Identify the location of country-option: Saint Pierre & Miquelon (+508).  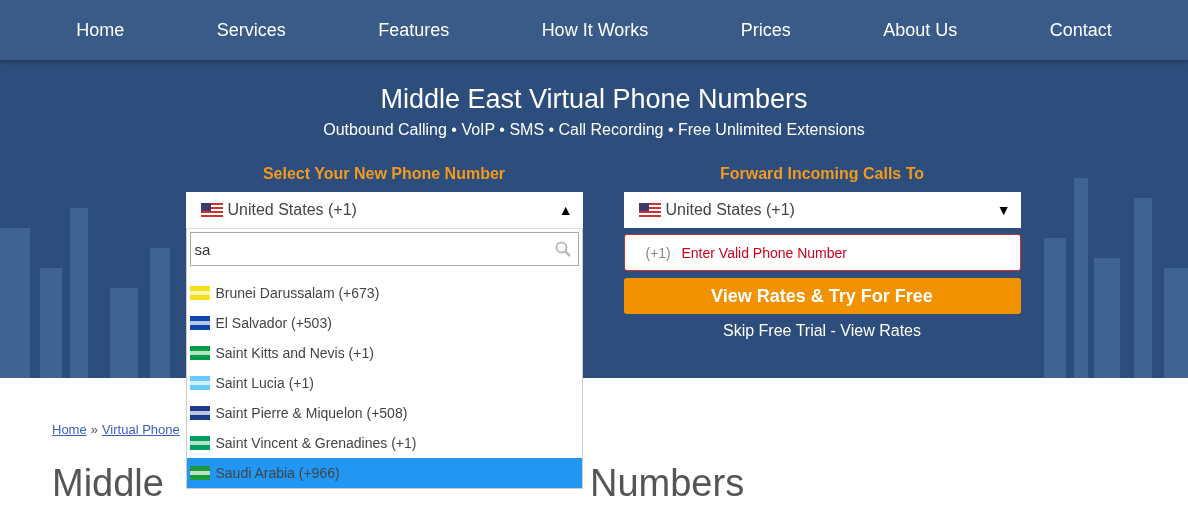
(384, 413).